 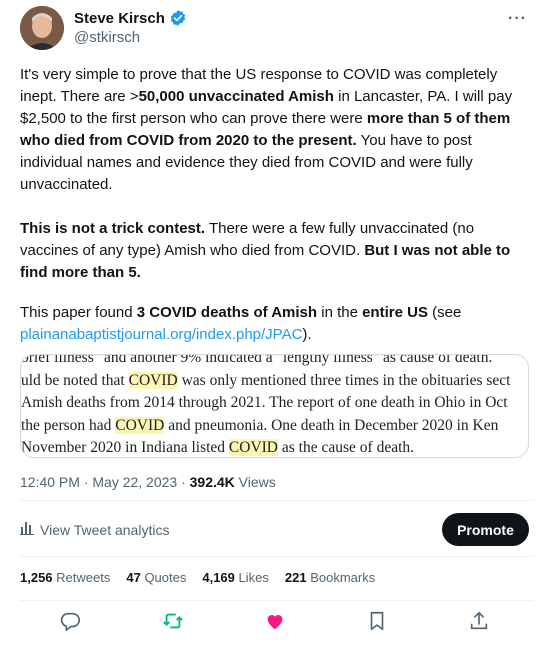 I want to click on bold-text: 3 COVID deaths of Amish, so click(x=227, y=312).